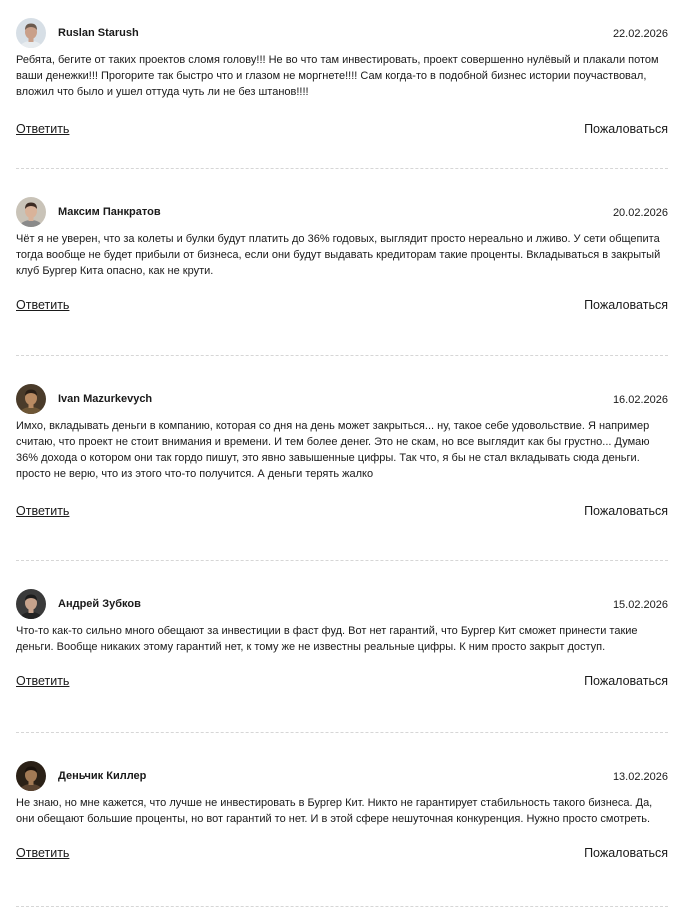  What do you see at coordinates (99, 604) in the screenshot?
I see `comment-author: Андрей Зубков` at bounding box center [99, 604].